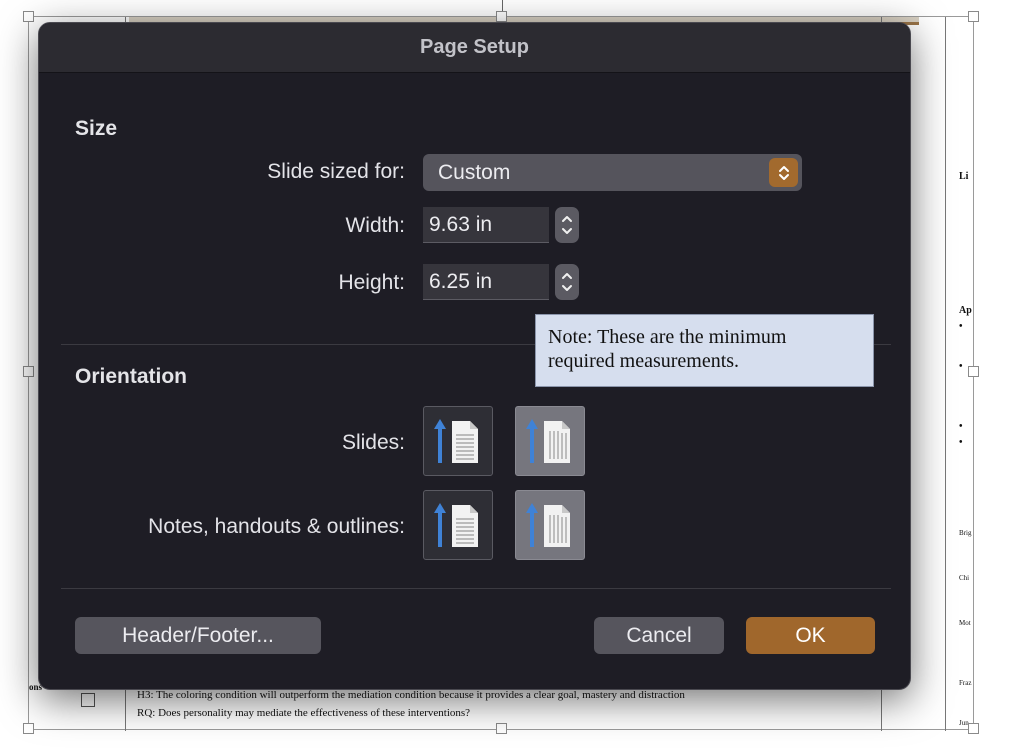  Describe the element at coordinates (131, 376) in the screenshot. I see `orientation-section-title: Orientation` at that location.